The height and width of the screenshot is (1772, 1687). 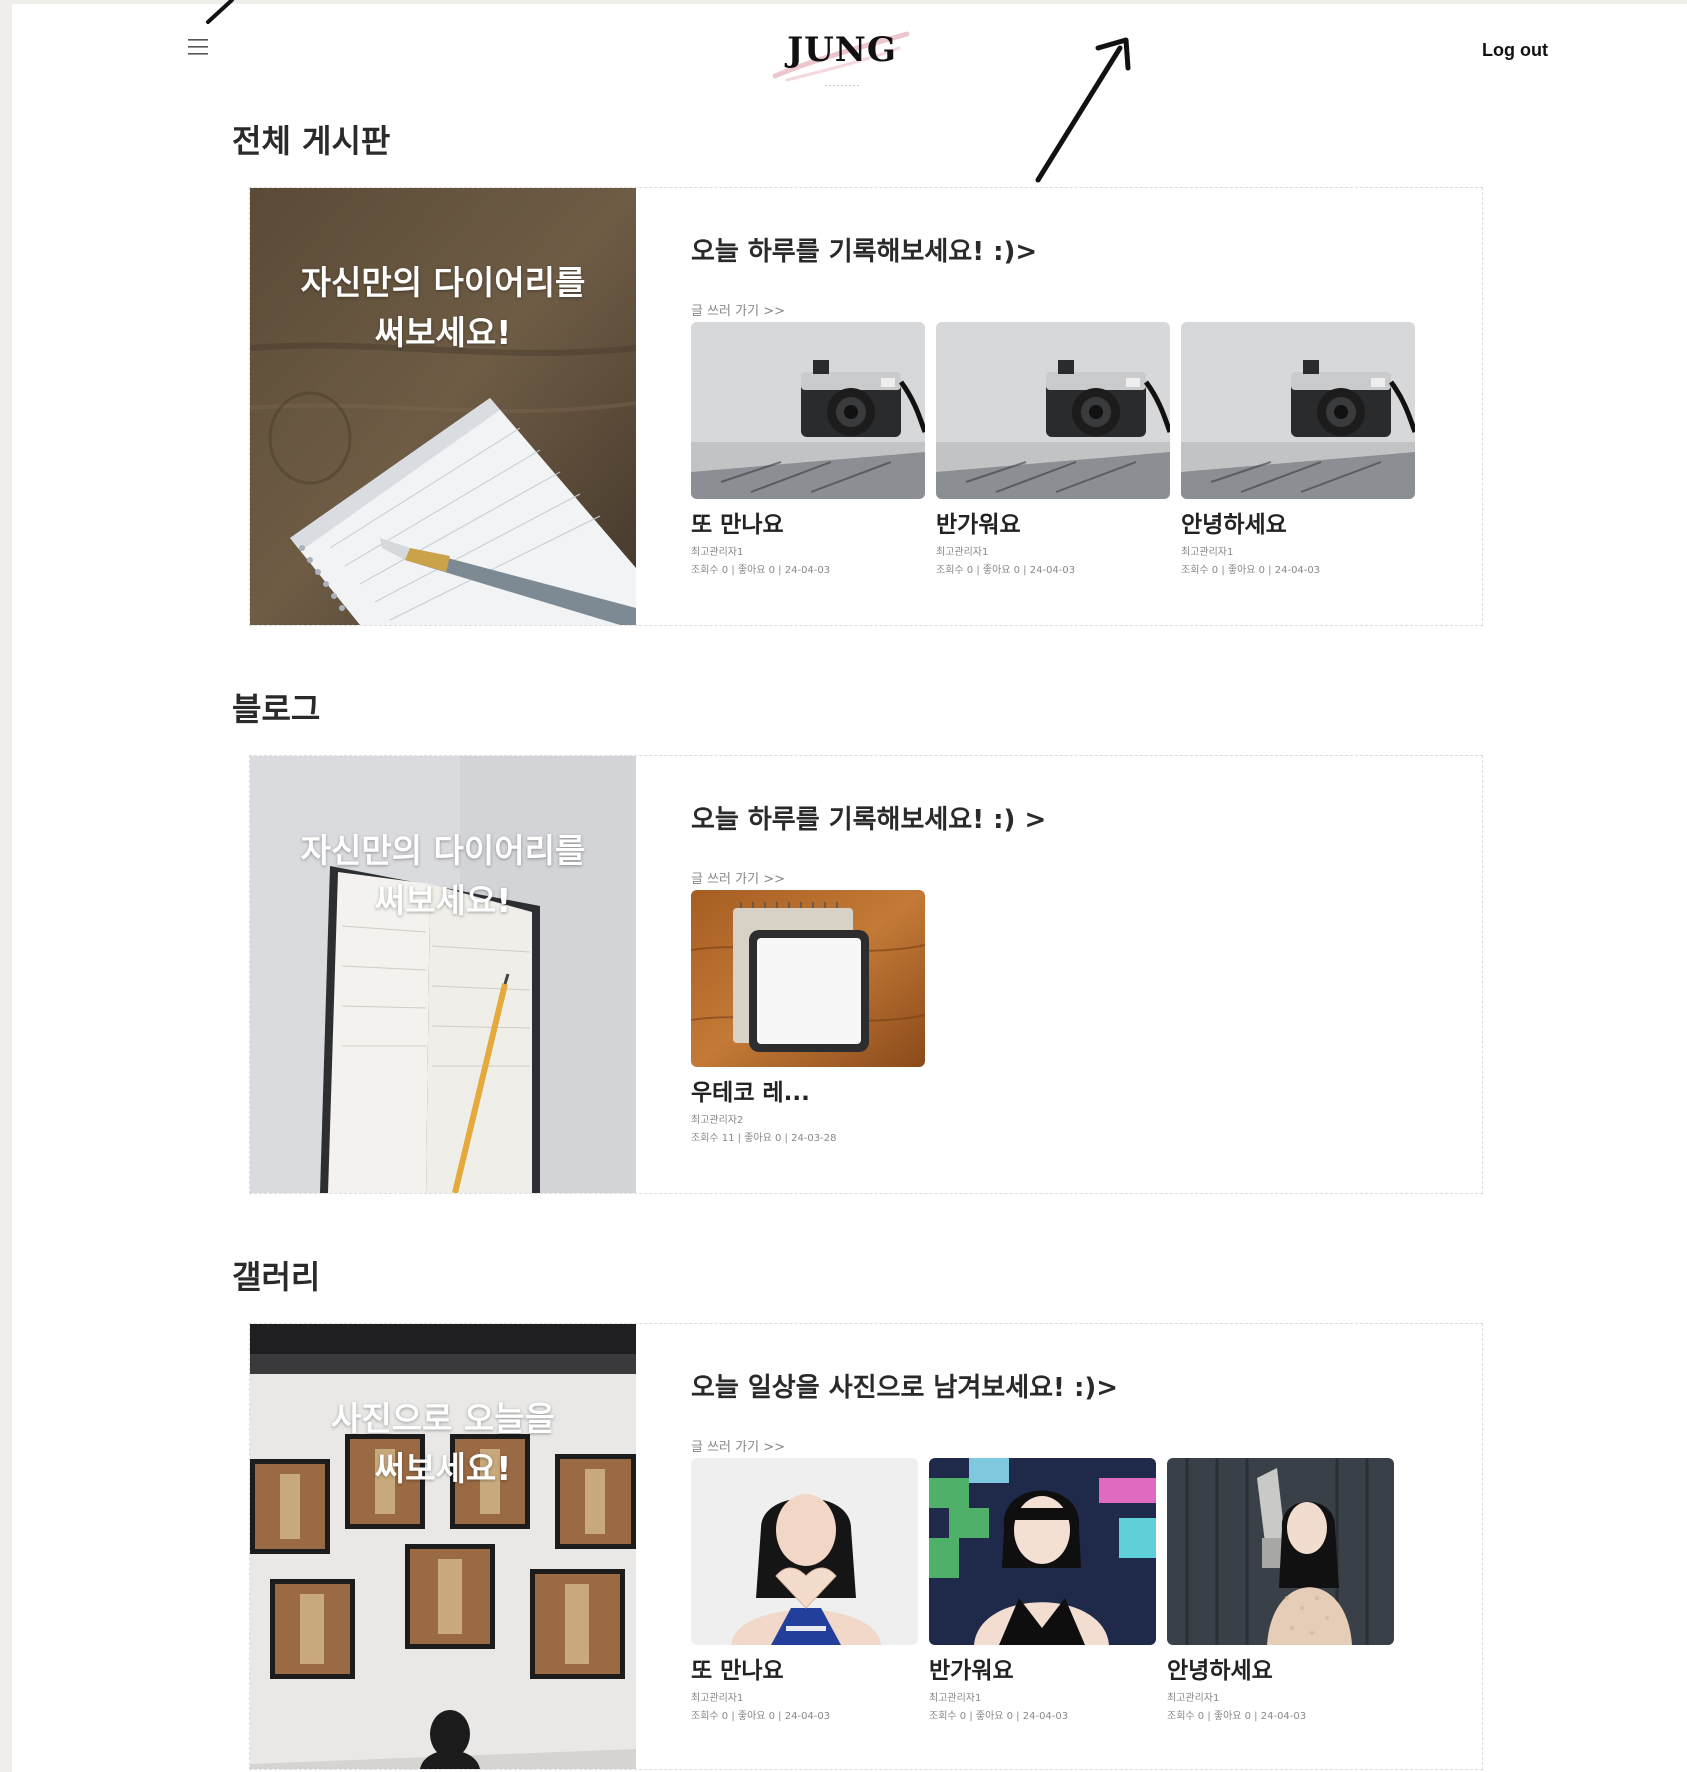 I want to click on board-heading-link: 오늘 하루를 기록해보세요! :)>, so click(x=864, y=249).